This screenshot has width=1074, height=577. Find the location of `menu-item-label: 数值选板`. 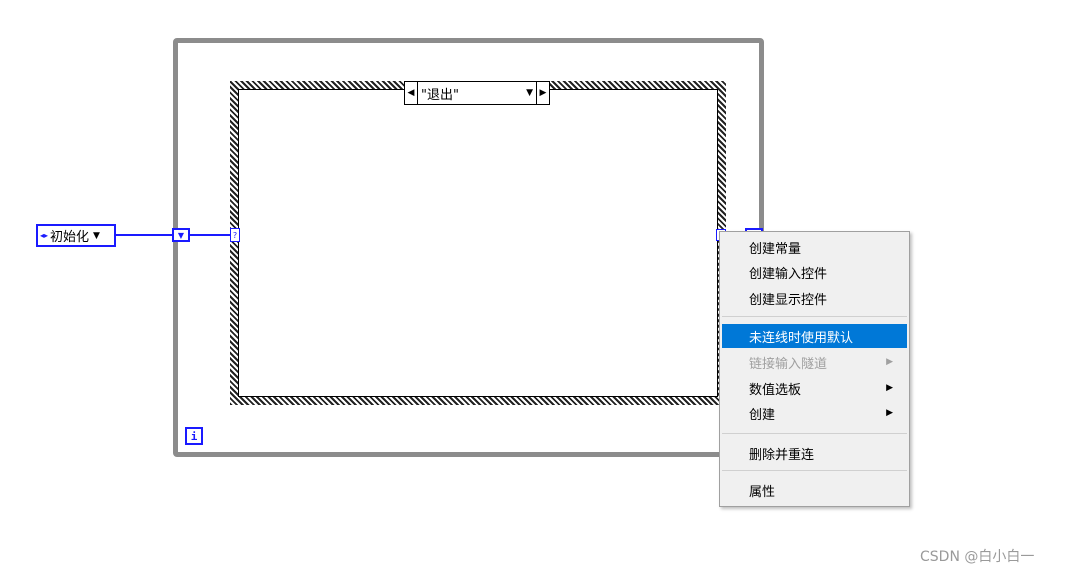

menu-item-label: 数值选板 is located at coordinates (775, 390).